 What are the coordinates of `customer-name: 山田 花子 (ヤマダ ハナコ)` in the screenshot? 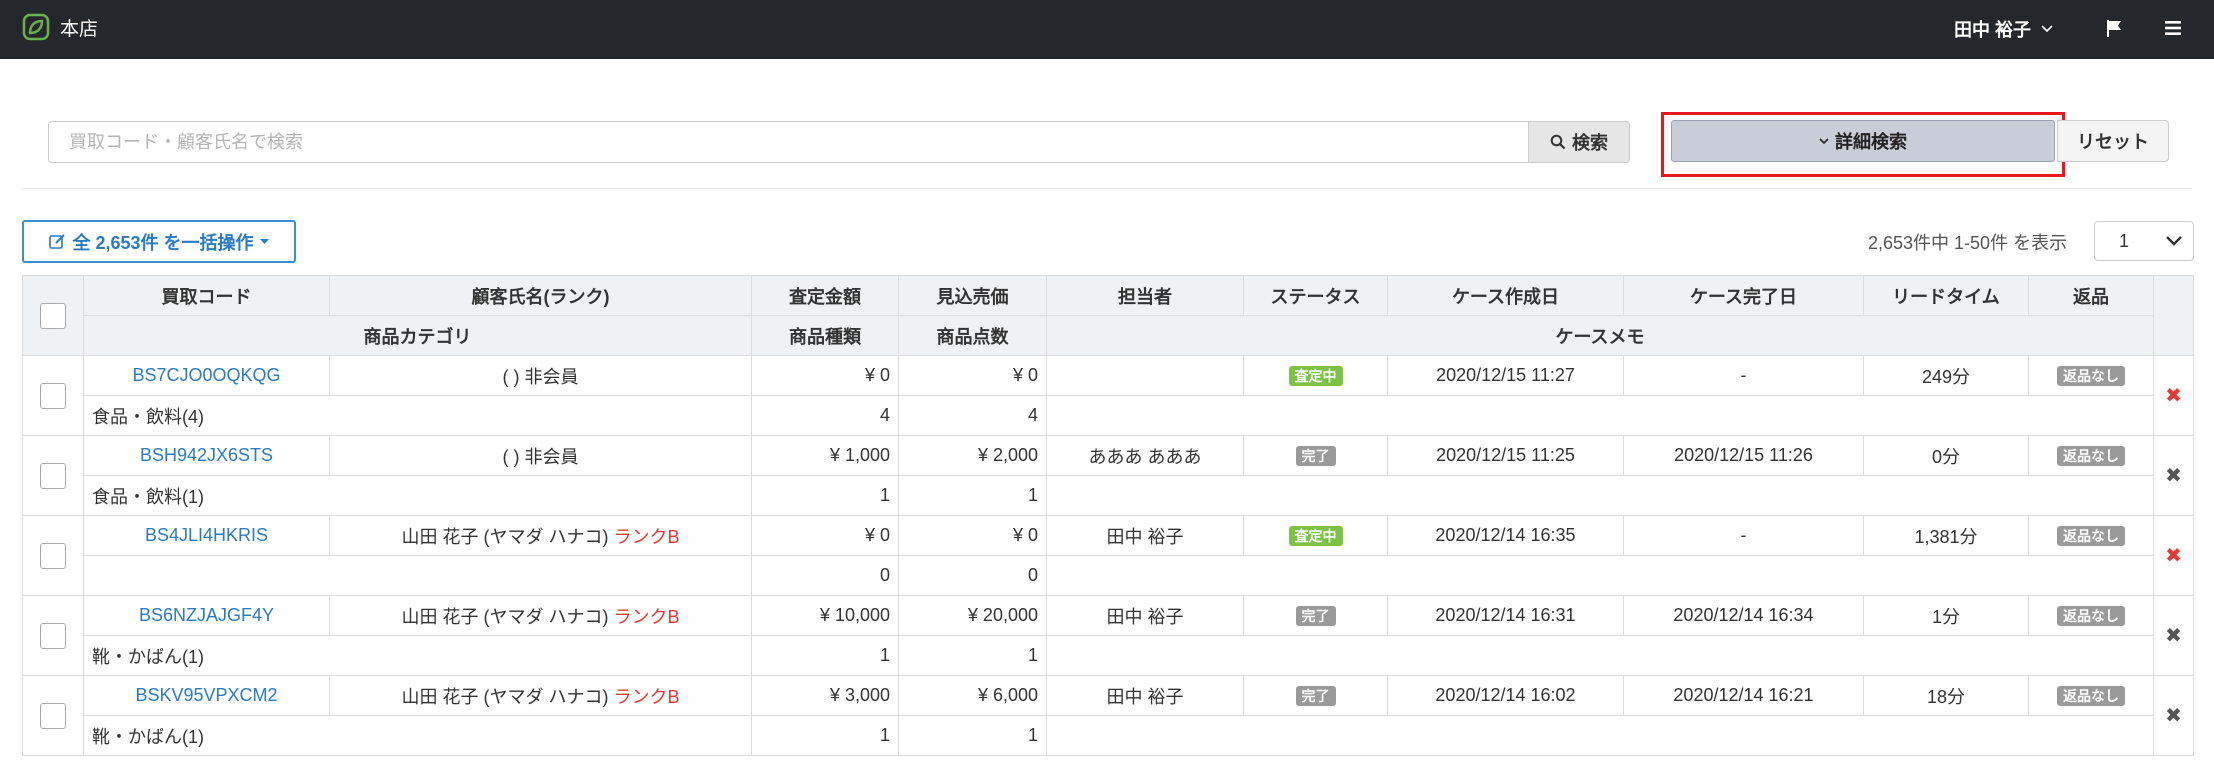 It's located at (505, 616).